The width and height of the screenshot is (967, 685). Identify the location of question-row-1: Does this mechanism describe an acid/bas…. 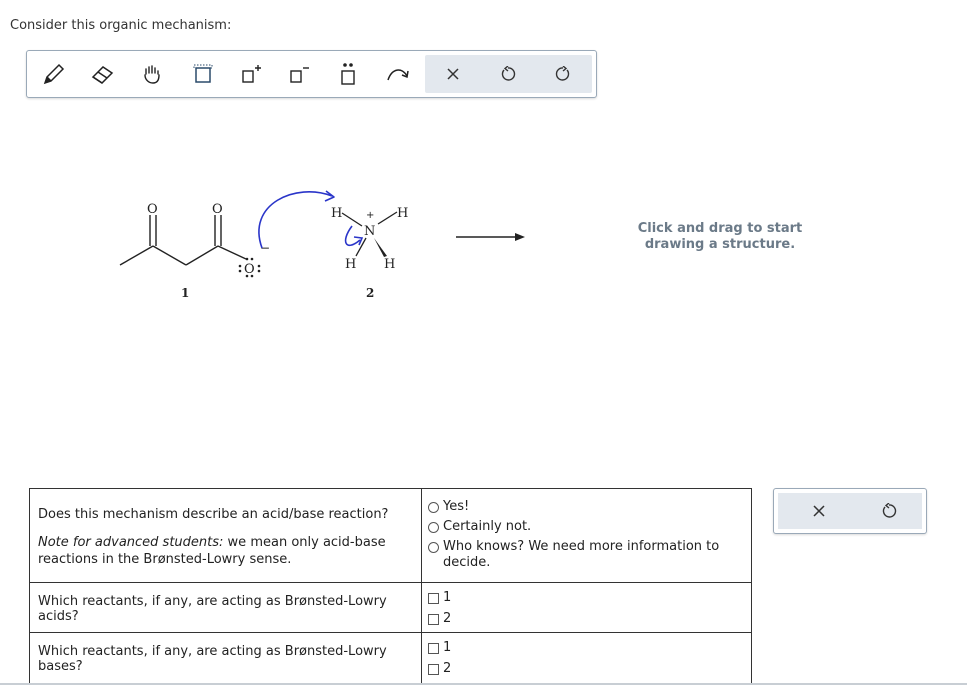
(390, 535).